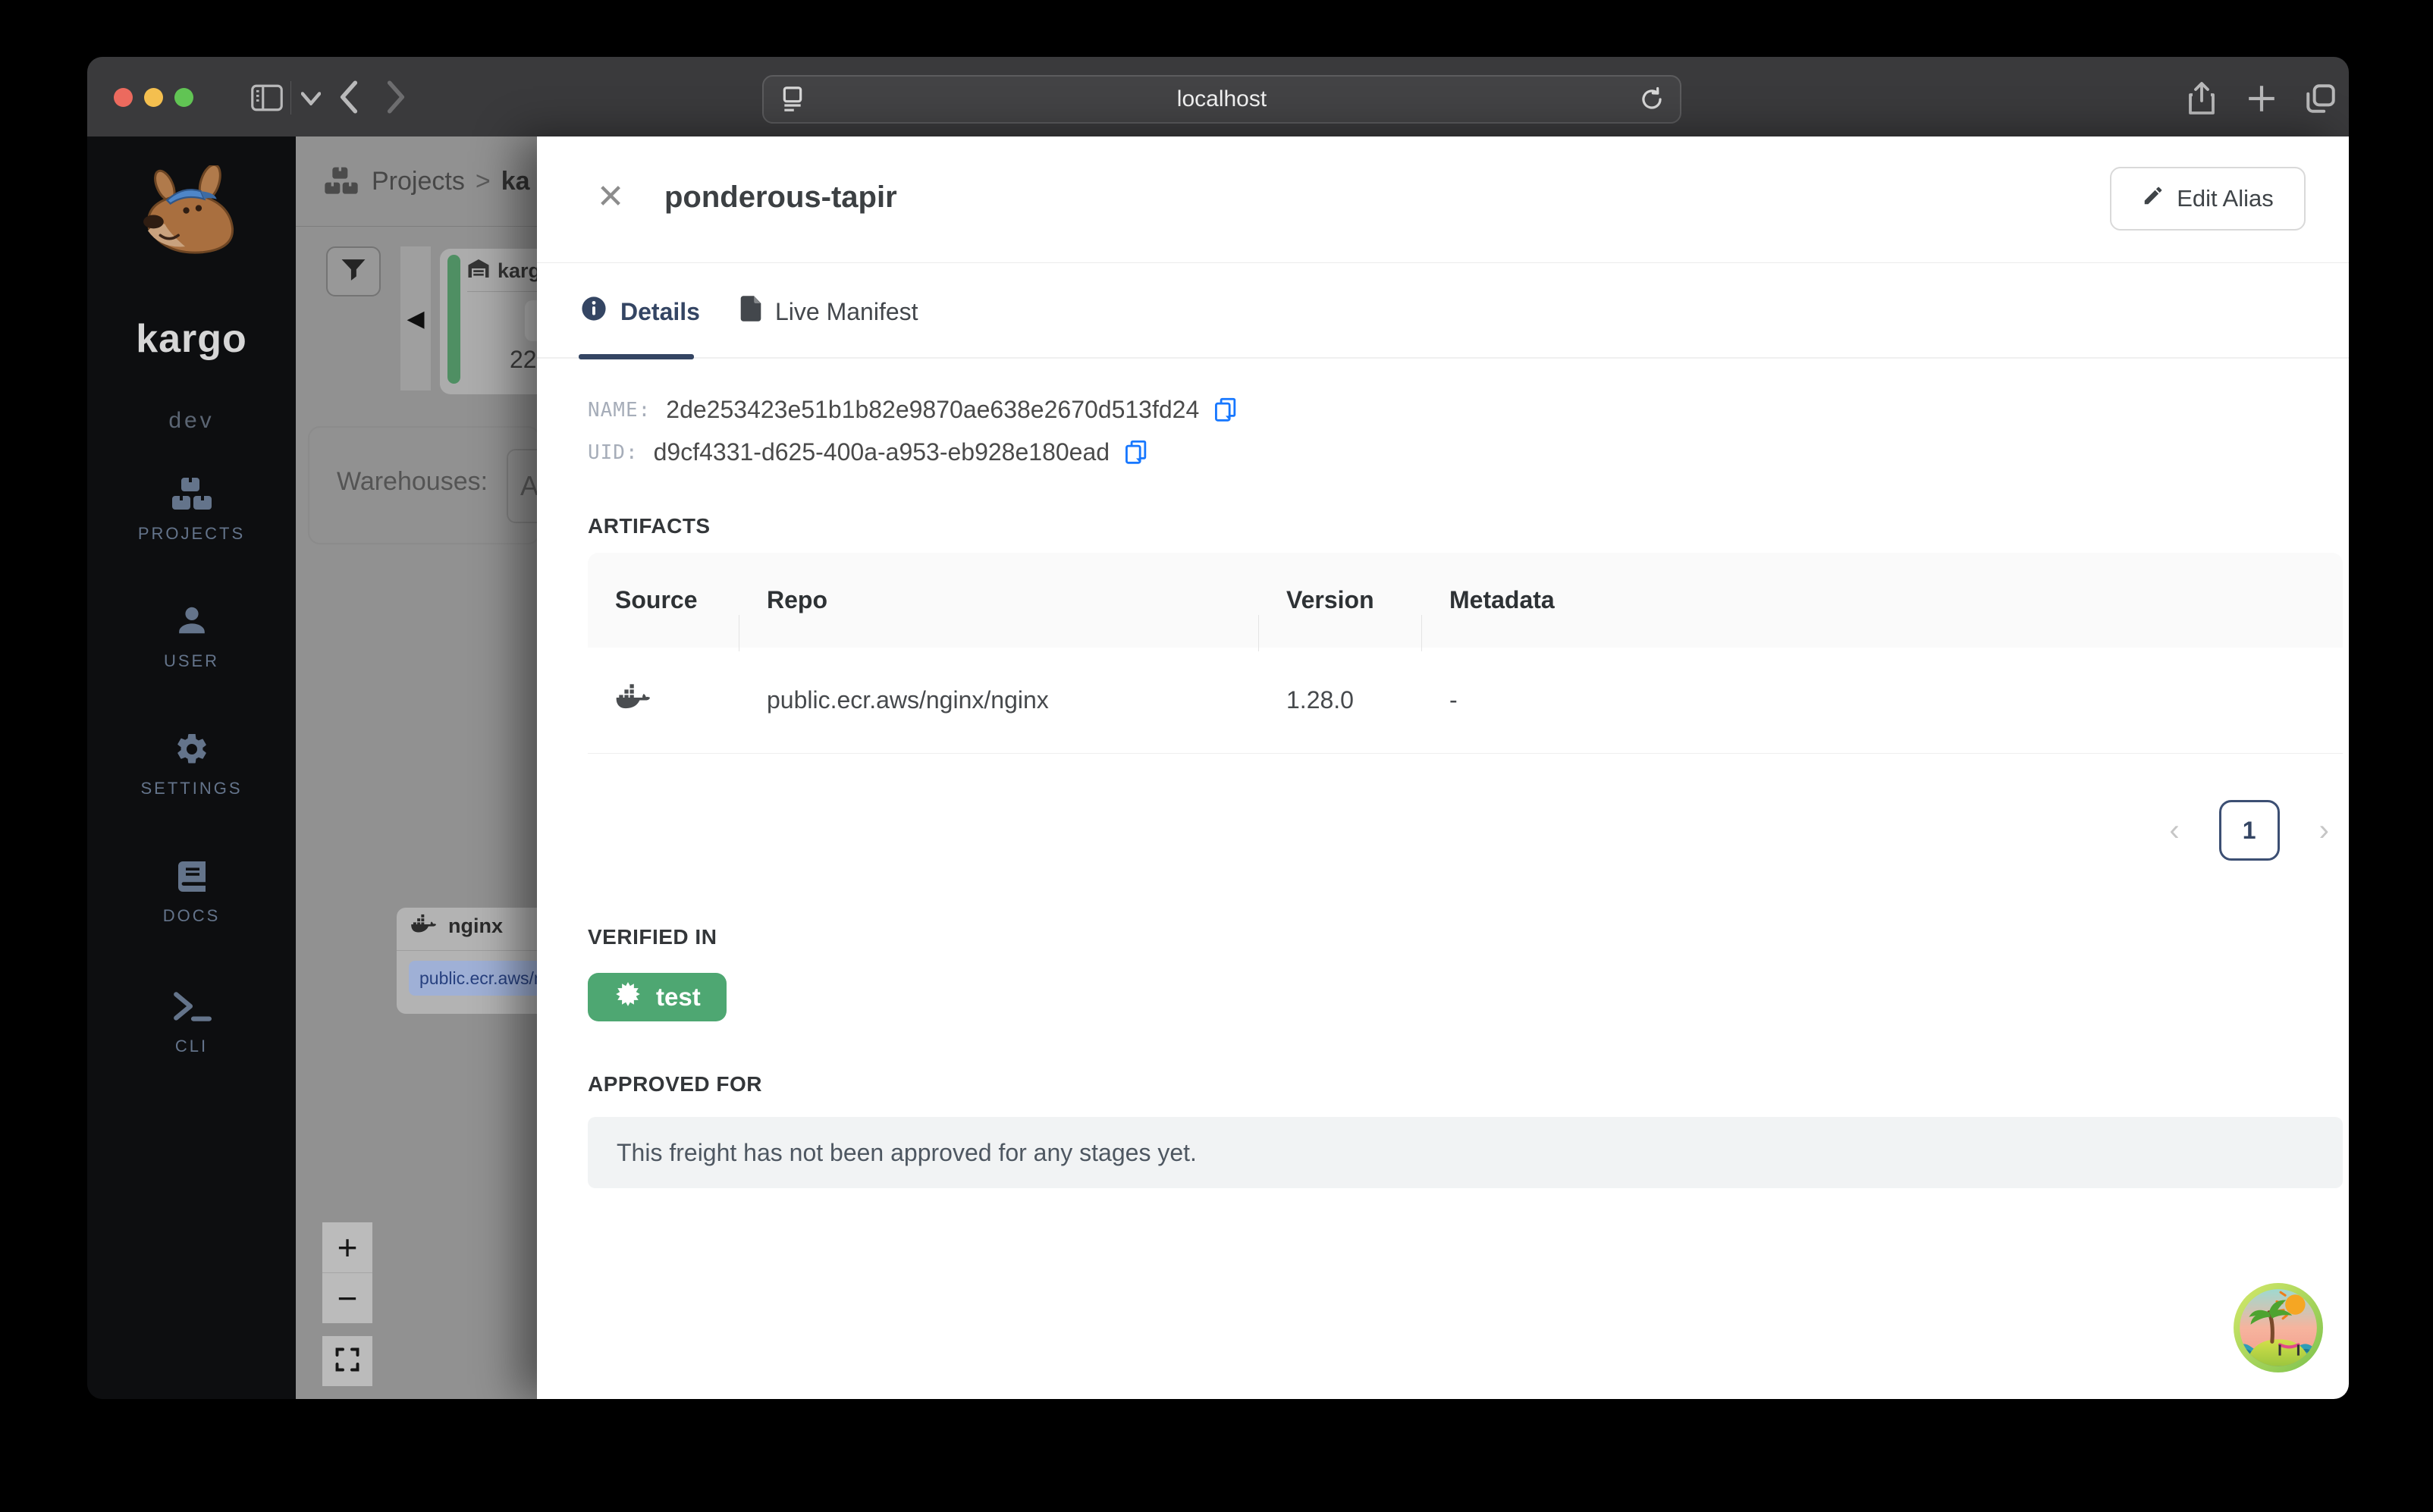  I want to click on close-window-button, so click(123, 97).